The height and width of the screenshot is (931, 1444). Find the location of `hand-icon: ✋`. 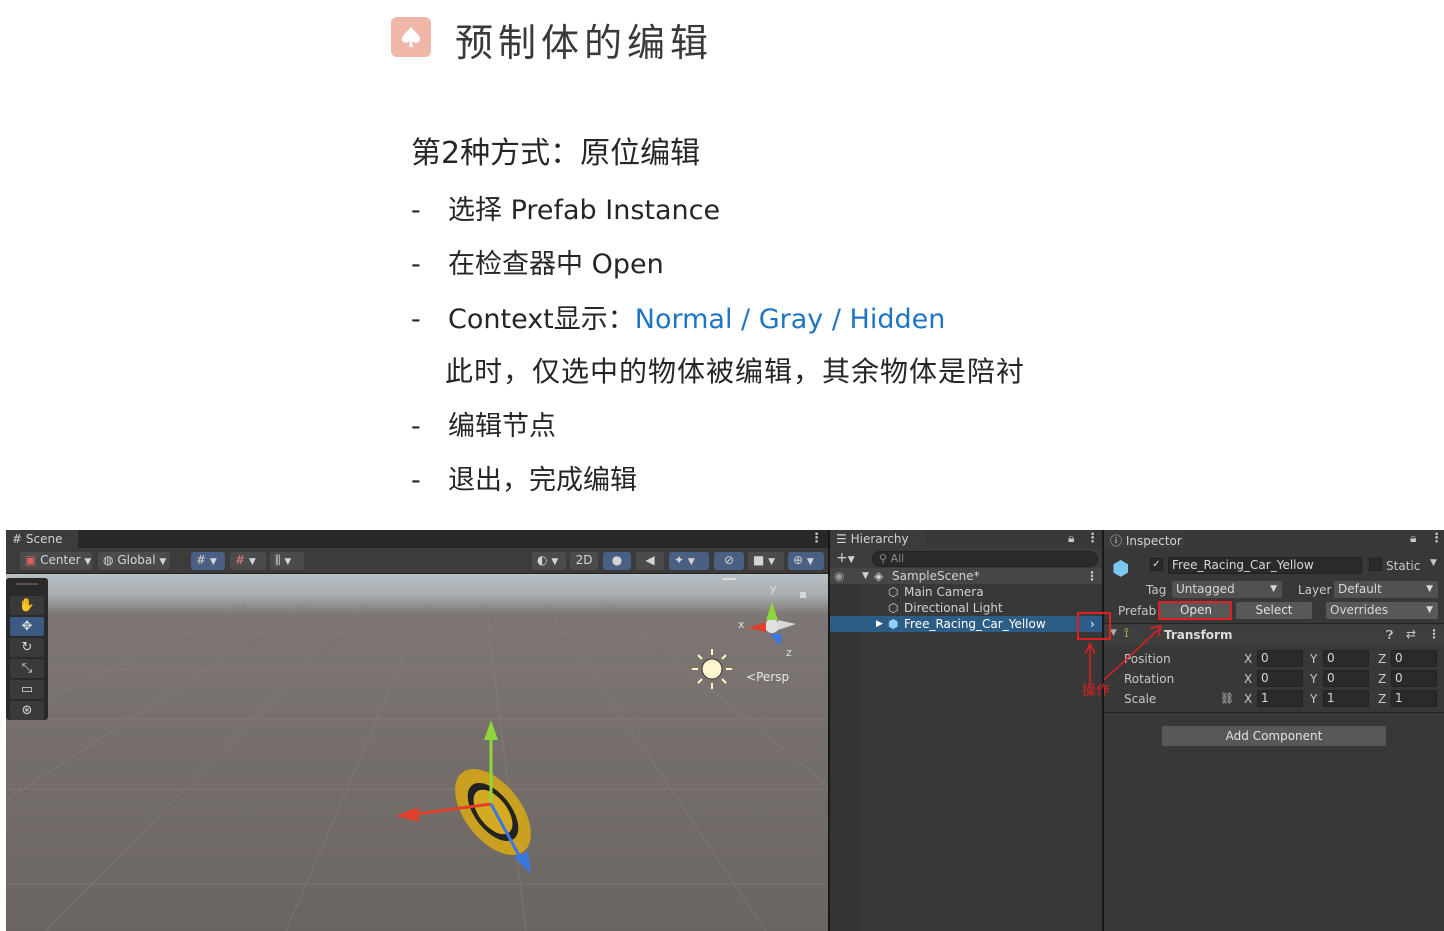

hand-icon: ✋ is located at coordinates (27, 605).